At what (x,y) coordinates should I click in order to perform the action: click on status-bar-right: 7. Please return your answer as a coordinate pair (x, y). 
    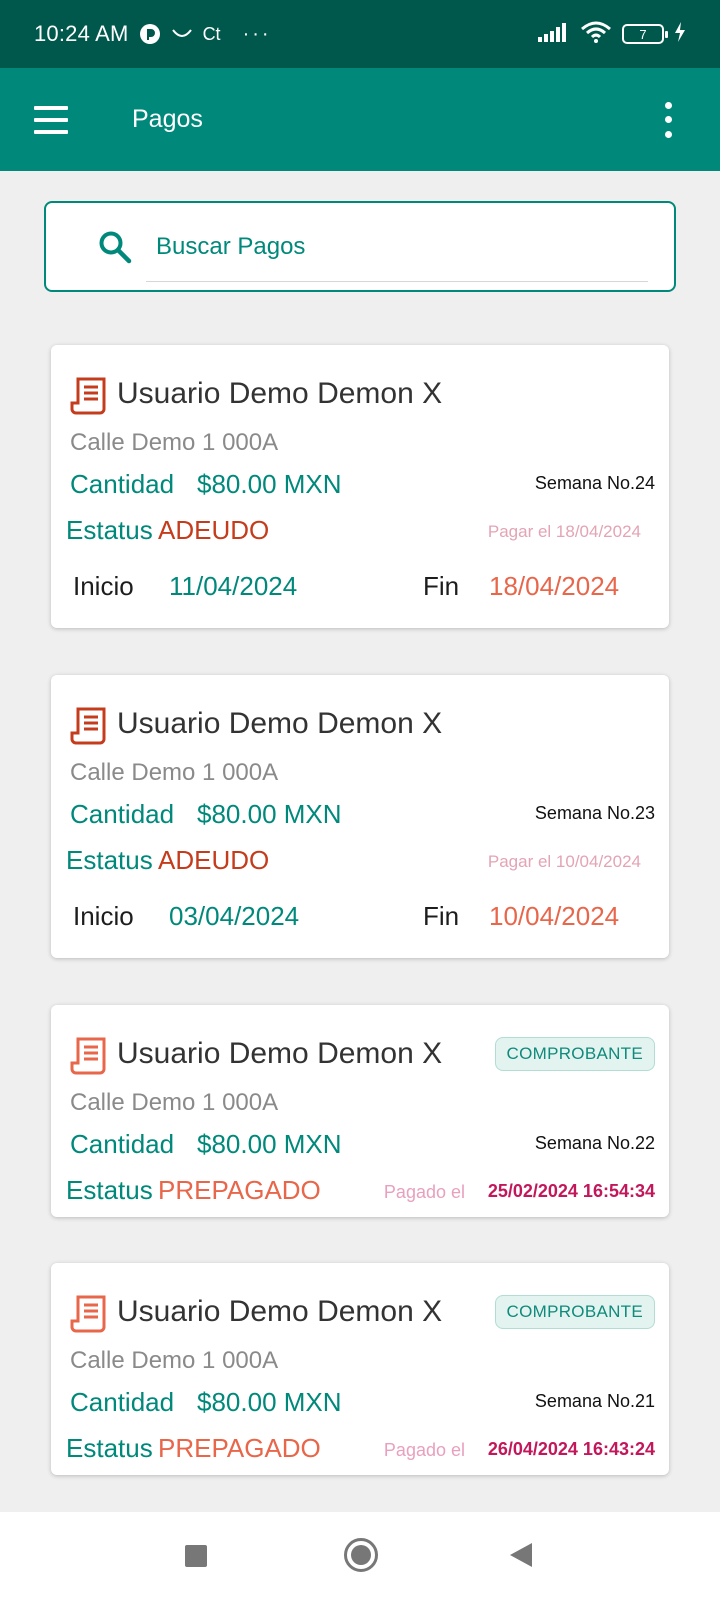
    Looking at the image, I should click on (612, 34).